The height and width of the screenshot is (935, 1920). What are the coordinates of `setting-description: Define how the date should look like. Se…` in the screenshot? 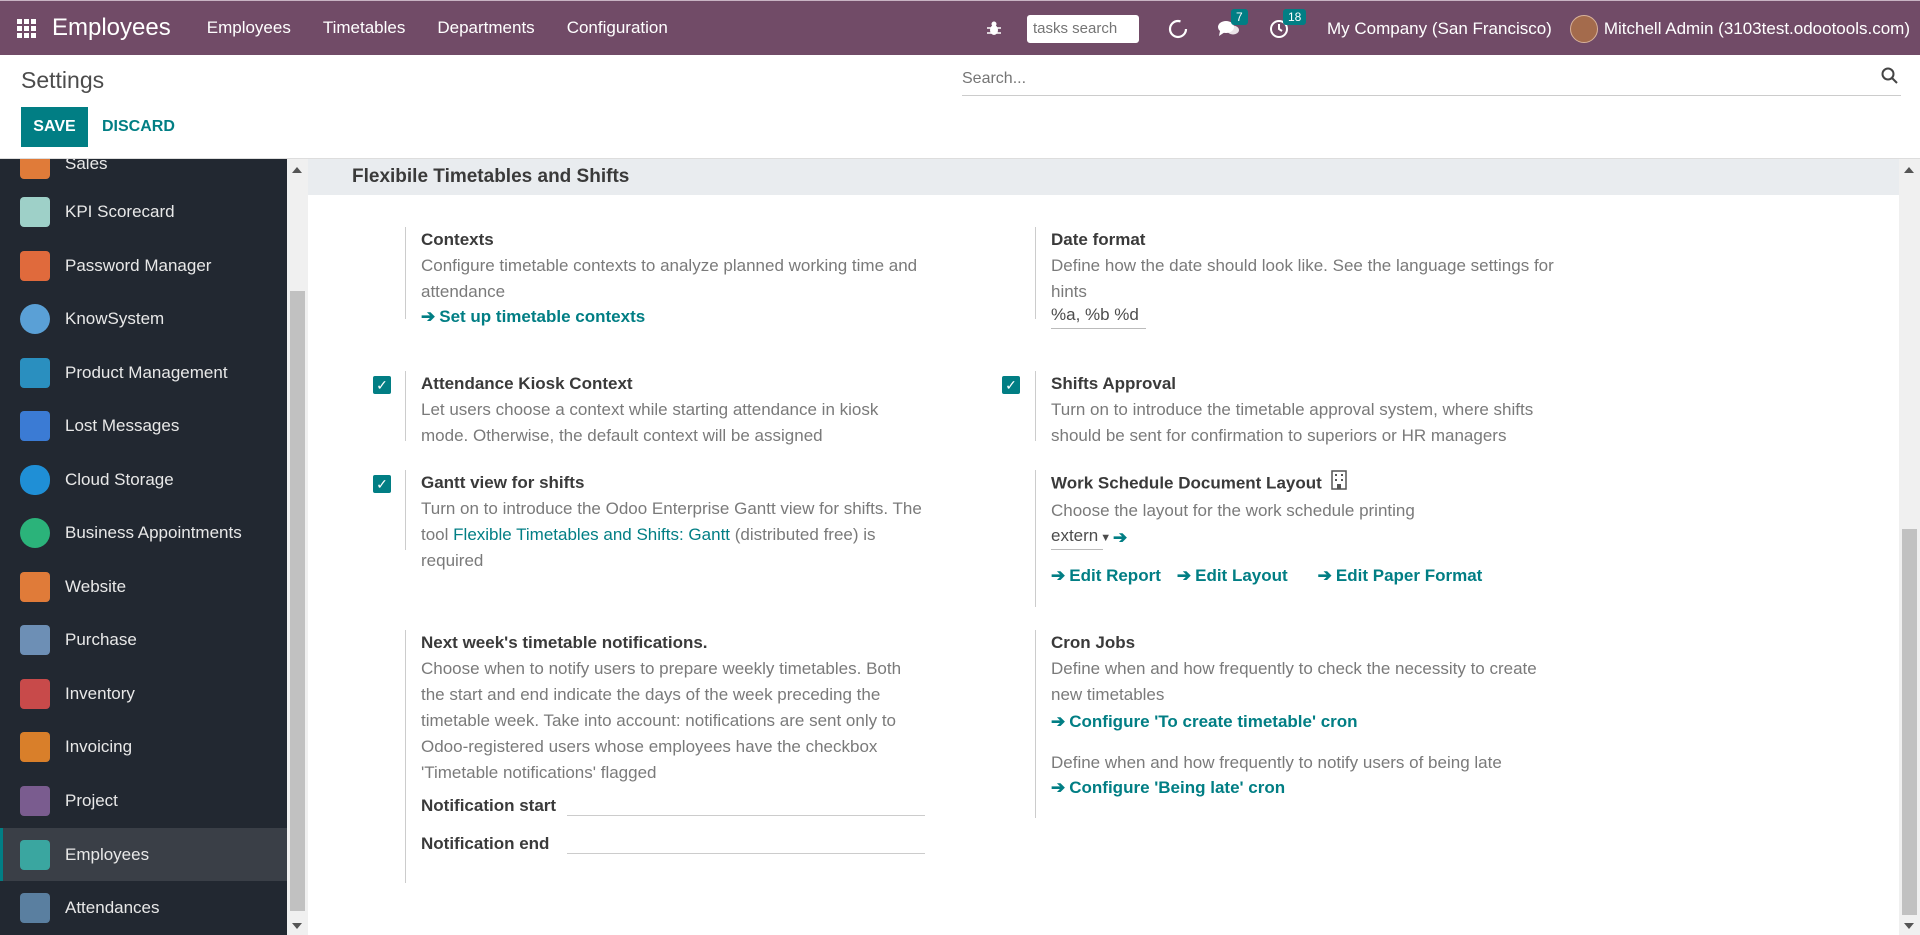 It's located at (1302, 278).